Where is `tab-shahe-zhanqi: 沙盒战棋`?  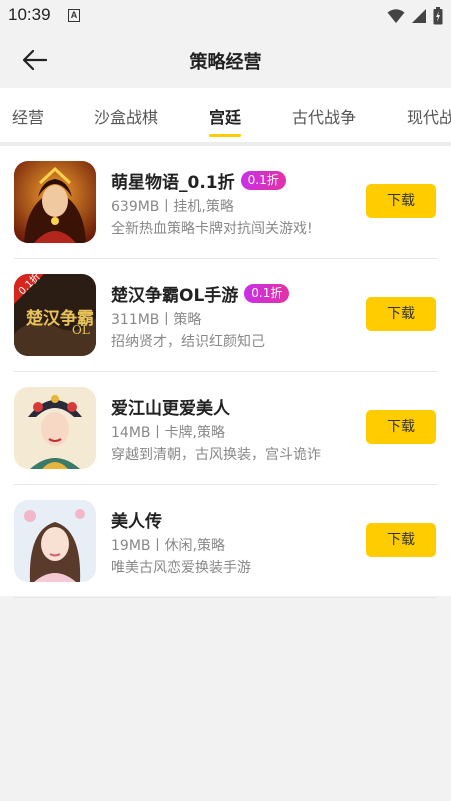 tab-shahe-zhanqi: 沙盒战棋 is located at coordinates (126, 116).